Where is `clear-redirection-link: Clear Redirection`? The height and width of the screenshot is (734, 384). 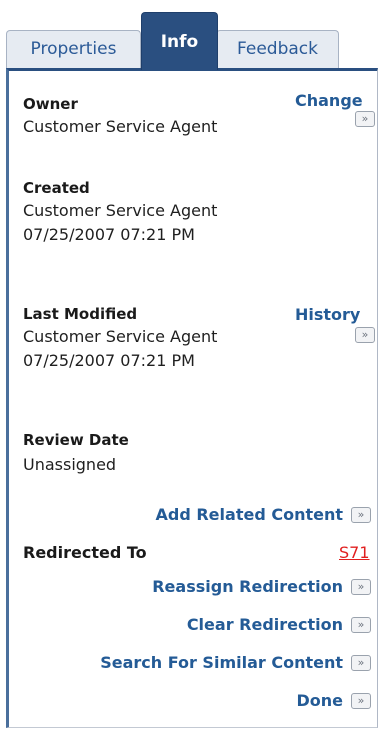 clear-redirection-link: Clear Redirection is located at coordinates (265, 624).